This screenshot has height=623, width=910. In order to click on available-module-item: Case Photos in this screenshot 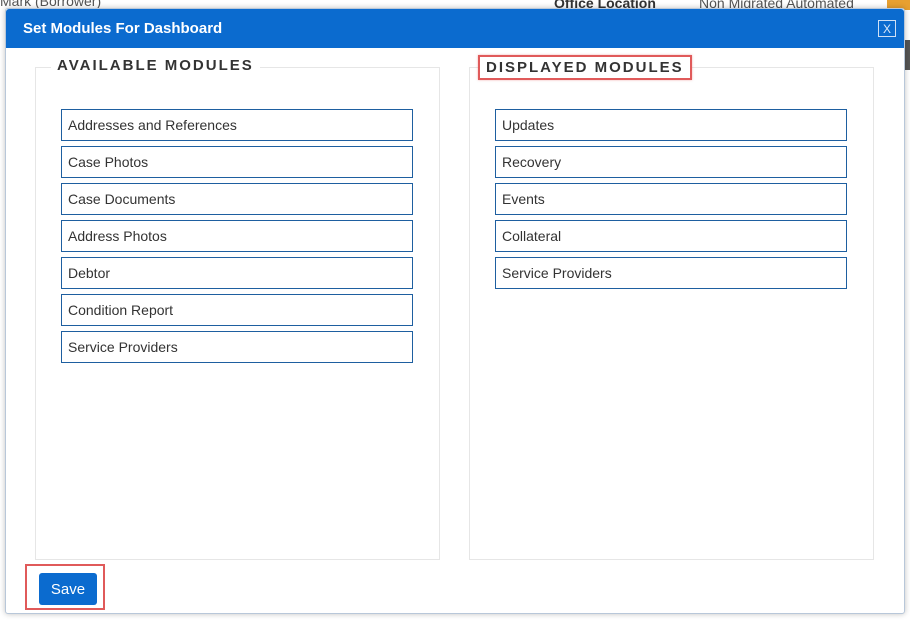, I will do `click(237, 162)`.